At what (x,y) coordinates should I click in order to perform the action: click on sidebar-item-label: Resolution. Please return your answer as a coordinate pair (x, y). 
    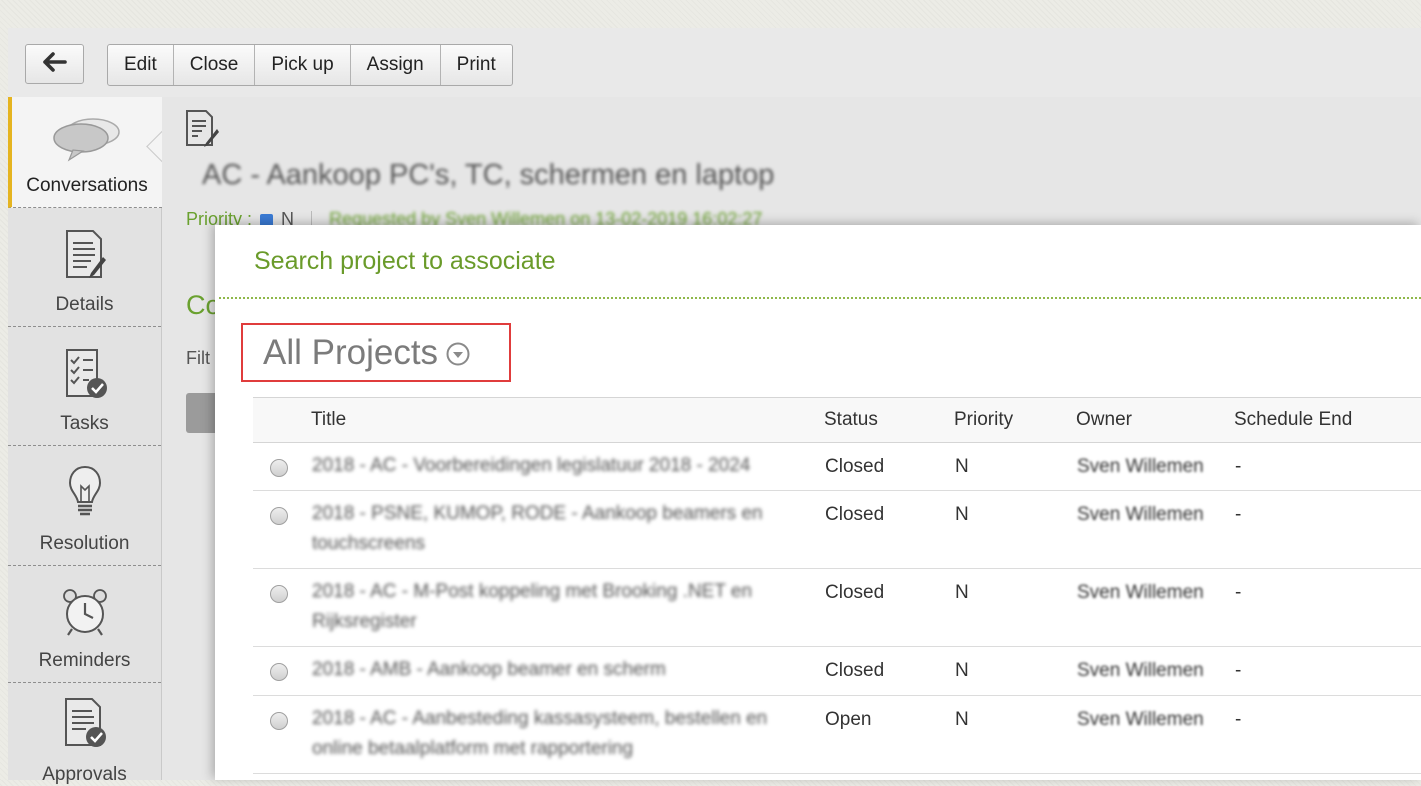
    Looking at the image, I should click on (84, 543).